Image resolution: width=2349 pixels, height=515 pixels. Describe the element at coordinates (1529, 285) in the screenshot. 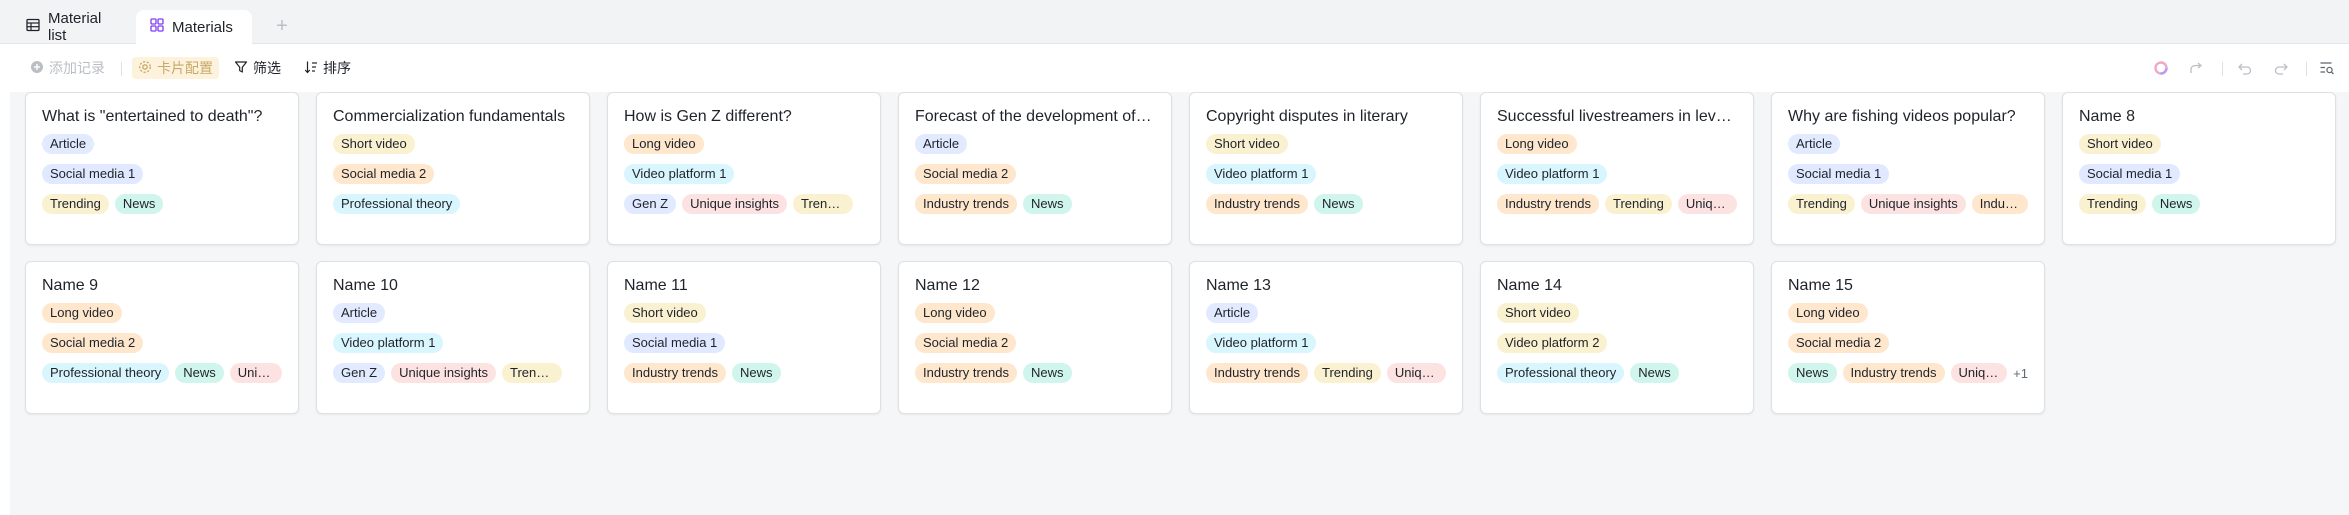

I see `card-title: Name 14` at that location.